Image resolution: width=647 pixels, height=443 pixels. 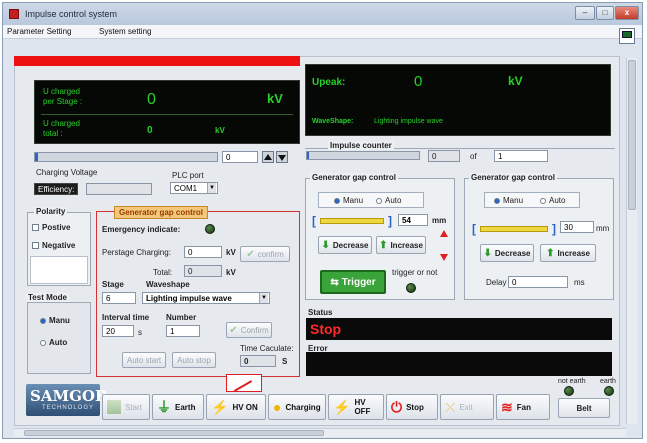 I want to click on vertical-scrollbar, so click(x=631, y=241).